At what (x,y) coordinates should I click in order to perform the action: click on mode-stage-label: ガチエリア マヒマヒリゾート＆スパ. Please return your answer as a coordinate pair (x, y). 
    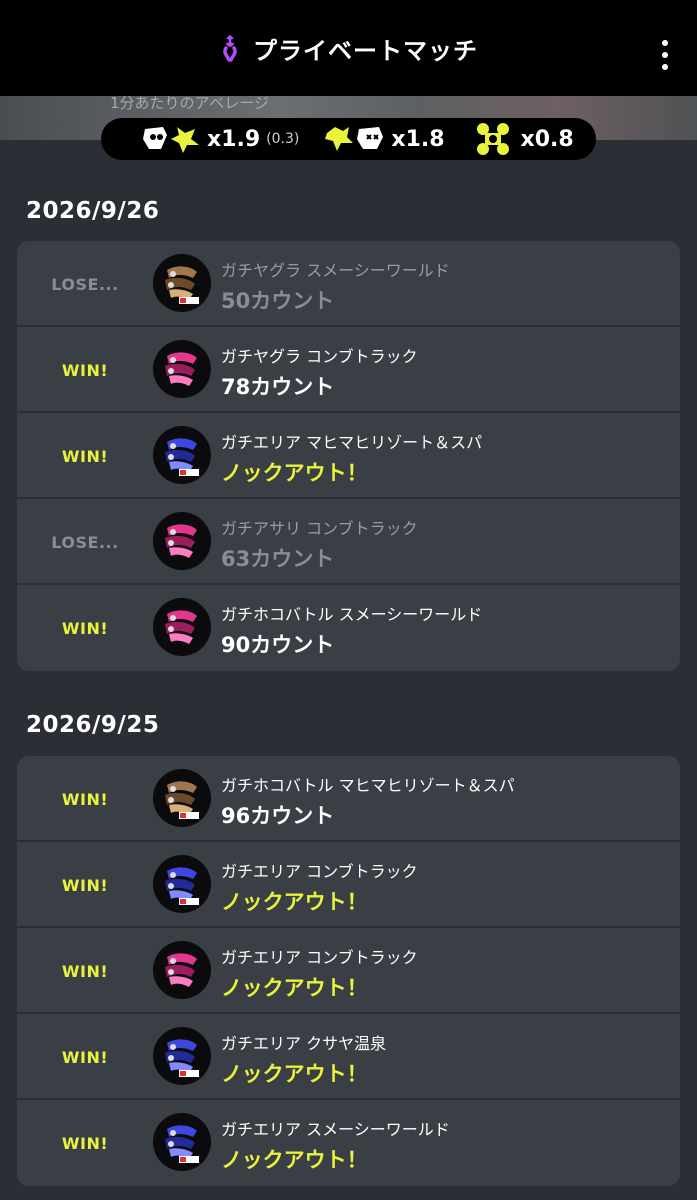
    Looking at the image, I should click on (352, 442).